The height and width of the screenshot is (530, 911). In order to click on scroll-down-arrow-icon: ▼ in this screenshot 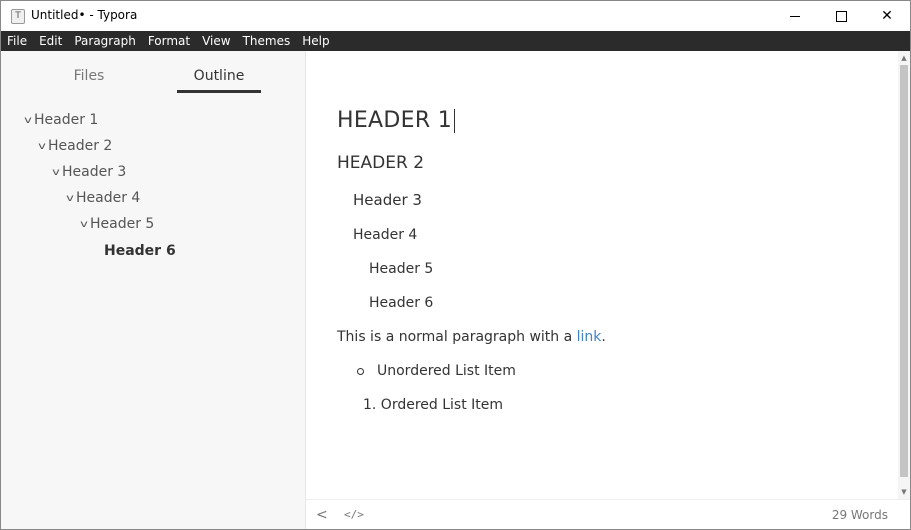, I will do `click(904, 492)`.